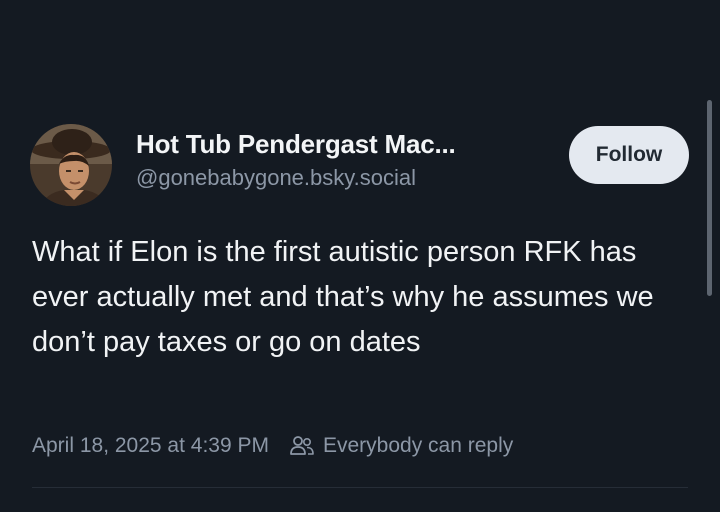  I want to click on reply-setting: Everybody can reply, so click(401, 446).